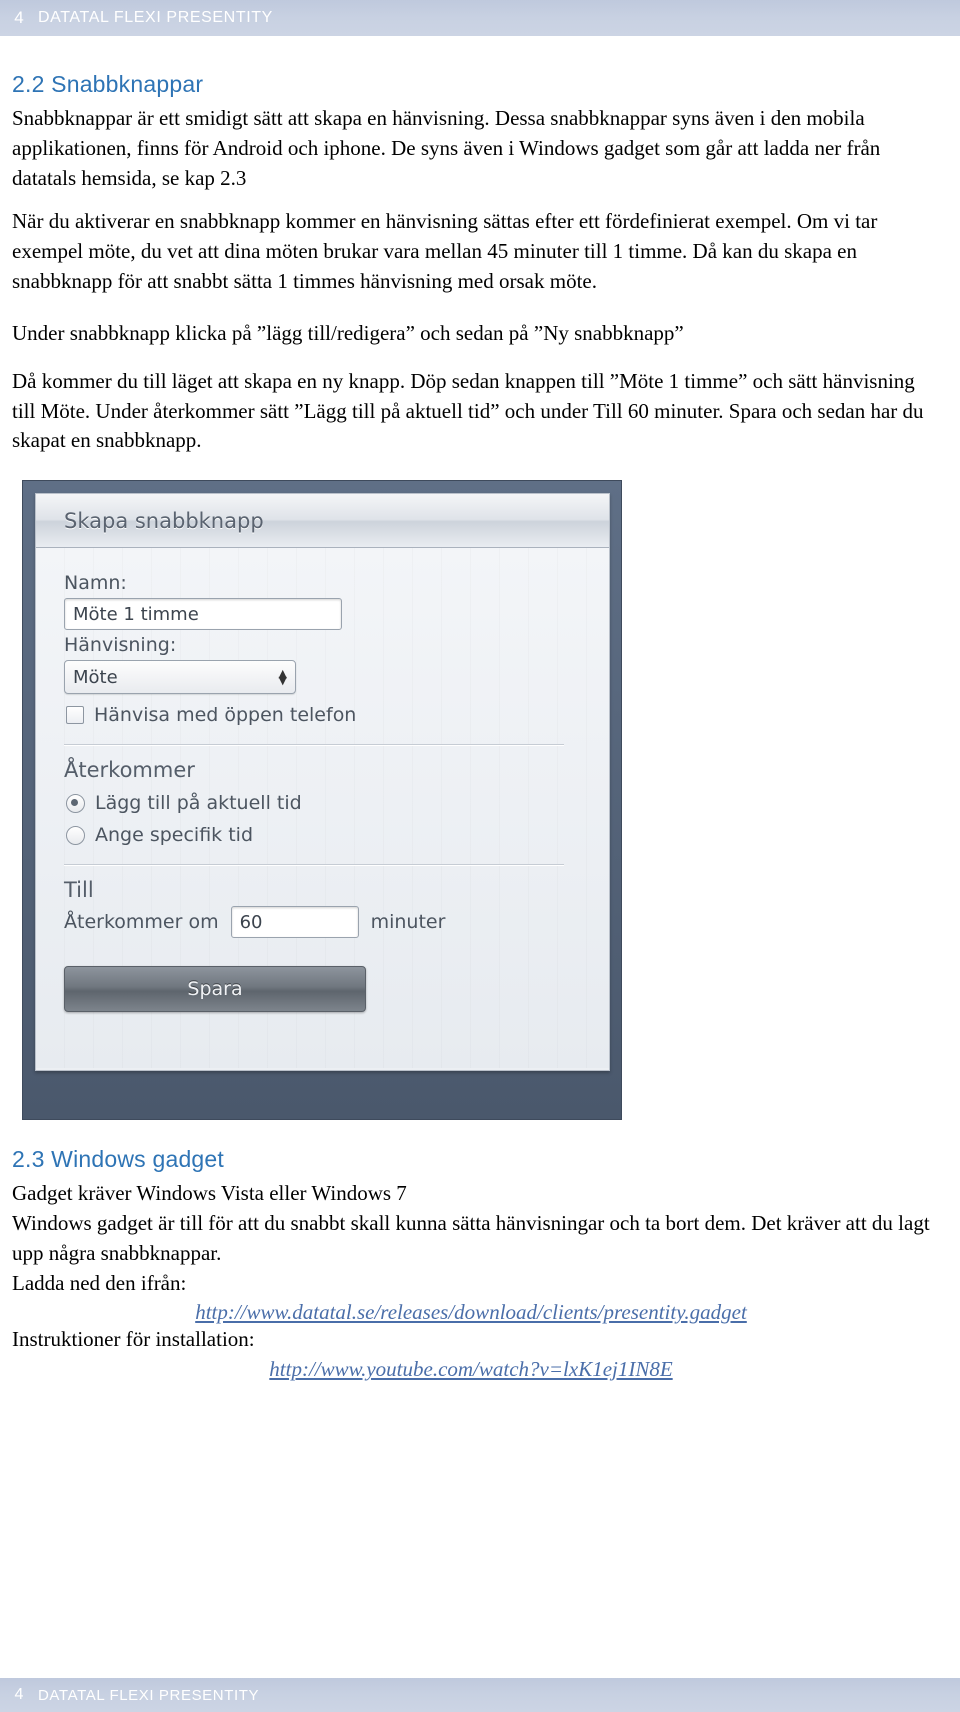  What do you see at coordinates (314, 745) in the screenshot?
I see `section-divider` at bounding box center [314, 745].